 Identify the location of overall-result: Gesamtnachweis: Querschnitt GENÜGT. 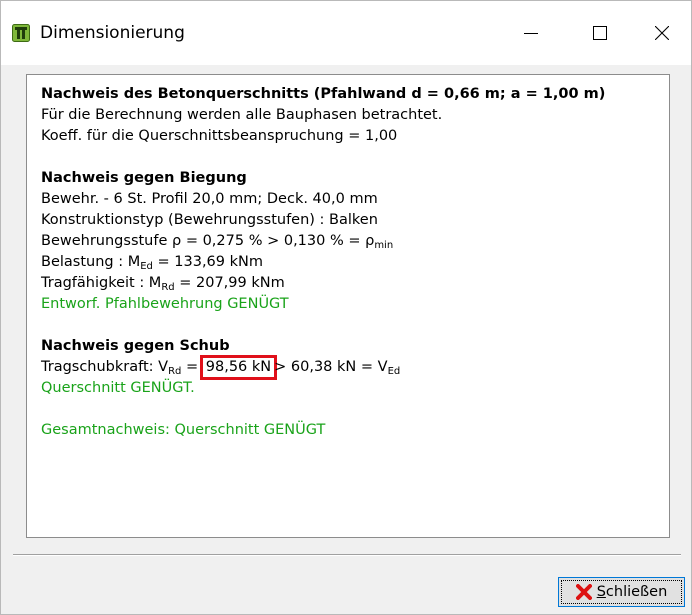
(183, 430).